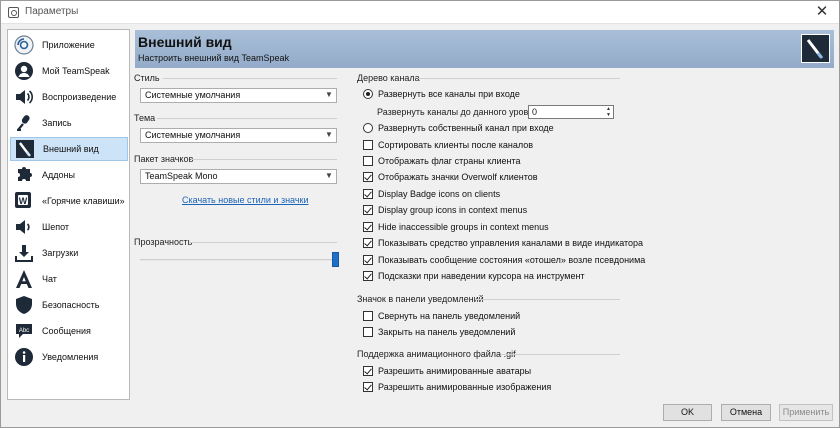 This screenshot has height=428, width=840. I want to click on download-styles-link: Скачать новые стили и значки, so click(245, 200).